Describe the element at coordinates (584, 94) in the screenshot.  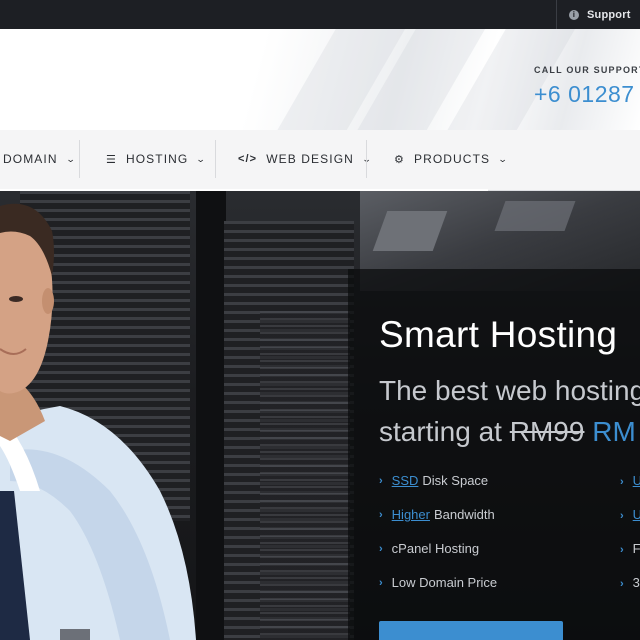
I see `support-phone-number: +6 01287` at that location.